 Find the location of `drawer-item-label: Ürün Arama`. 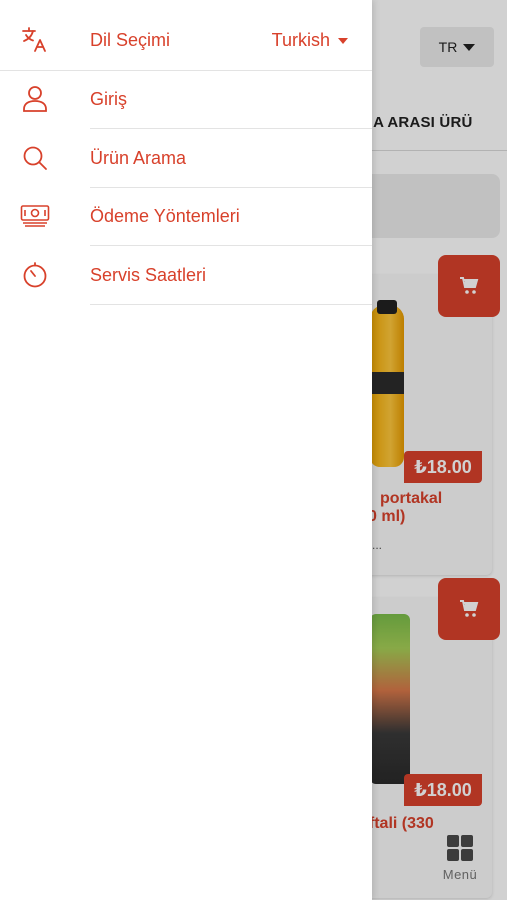

drawer-item-label: Ürün Arama is located at coordinates (138, 157).